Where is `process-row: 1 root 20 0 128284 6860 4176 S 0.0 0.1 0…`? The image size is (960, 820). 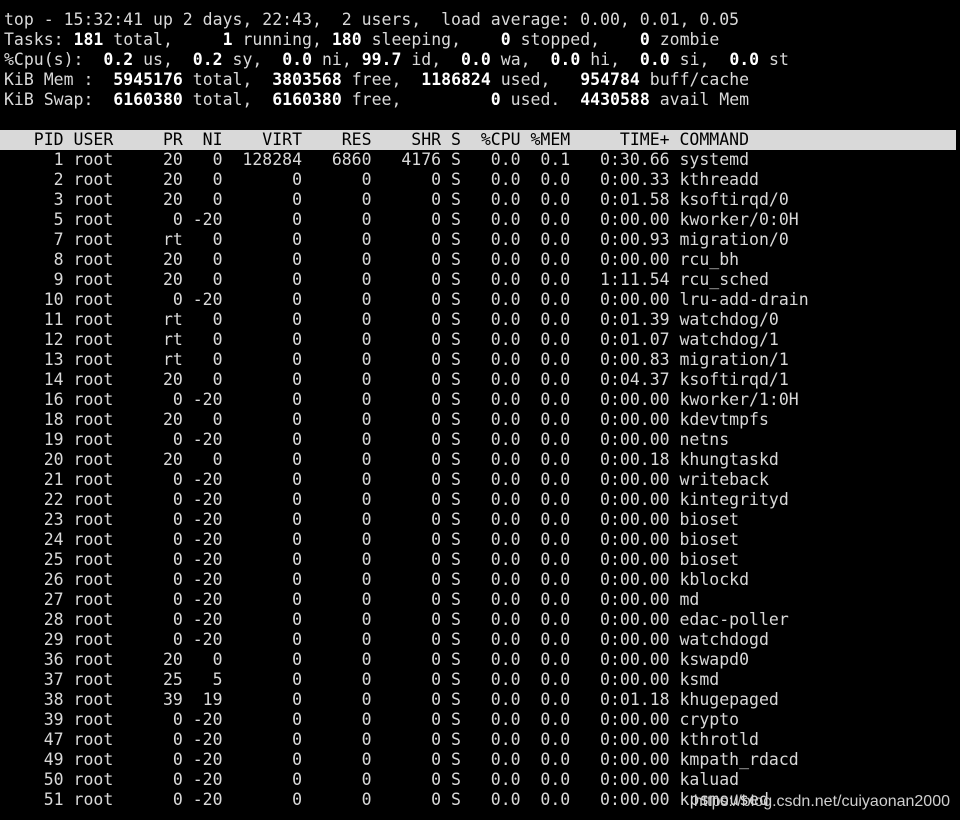
process-row: 1 root 20 0 128284 6860 4176 S 0.0 0.1 0… is located at coordinates (377, 159).